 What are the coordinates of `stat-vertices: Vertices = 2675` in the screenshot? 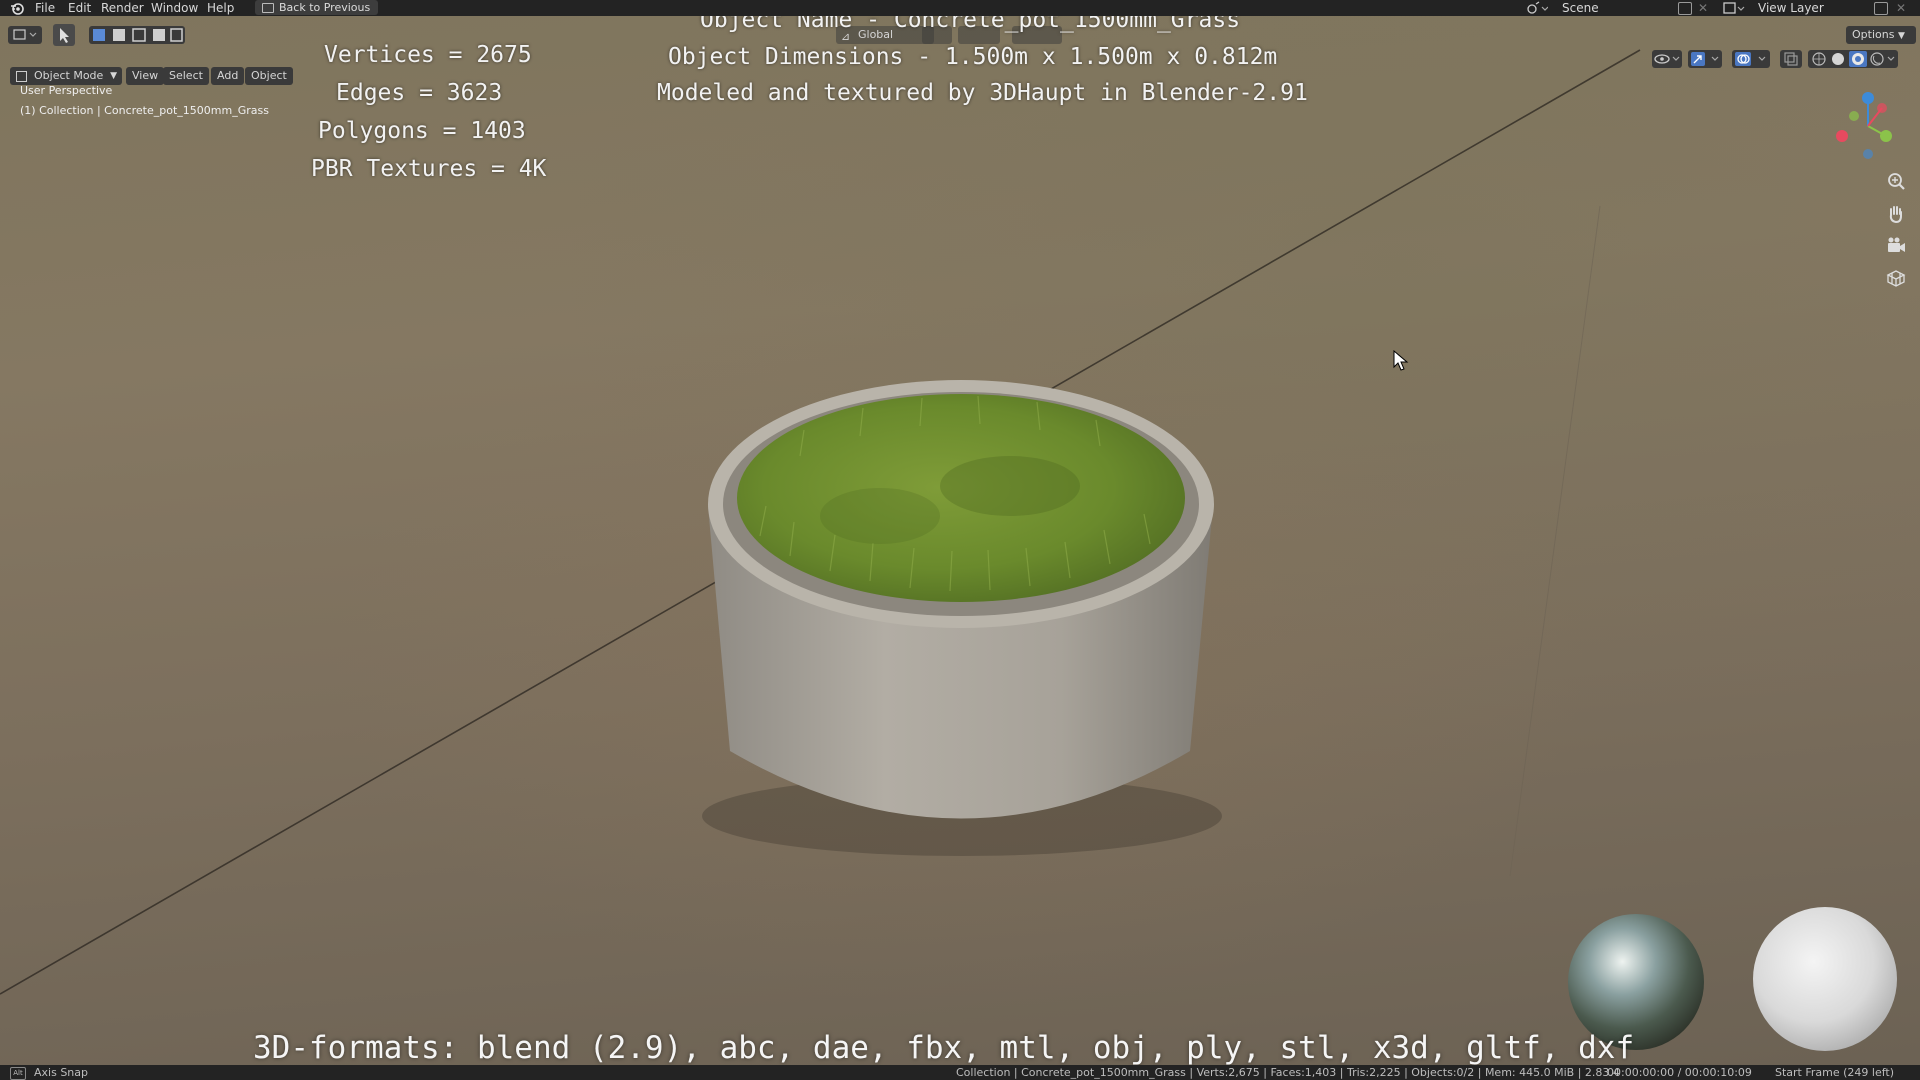 It's located at (428, 55).